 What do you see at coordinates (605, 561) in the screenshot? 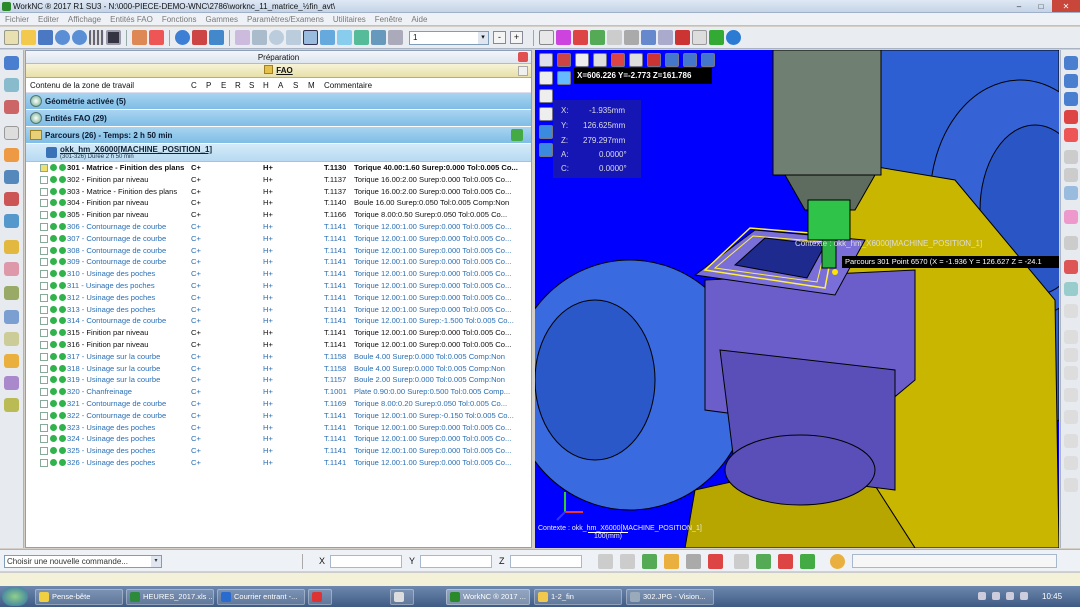
I see `snap-icon` at bounding box center [605, 561].